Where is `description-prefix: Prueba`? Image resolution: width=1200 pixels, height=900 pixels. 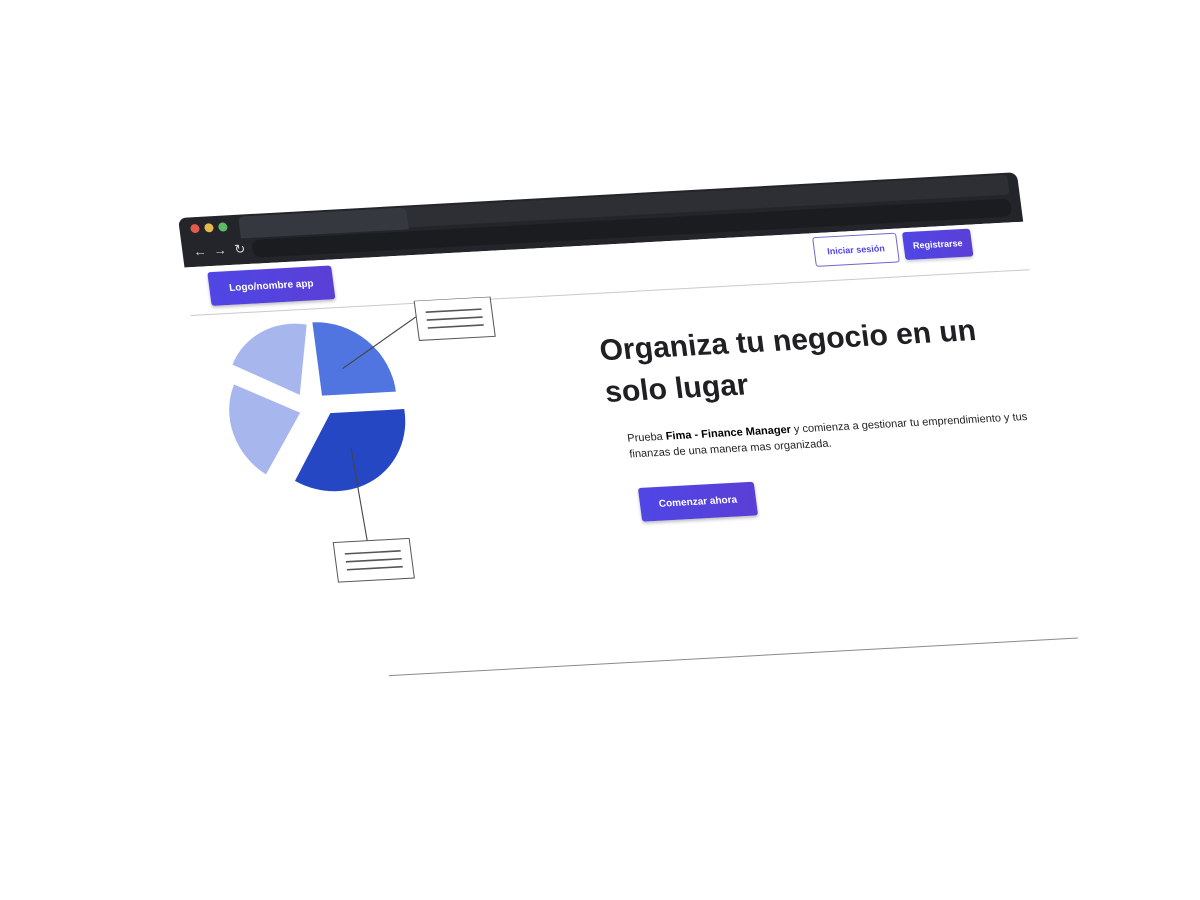
description-prefix: Prueba is located at coordinates (646, 437).